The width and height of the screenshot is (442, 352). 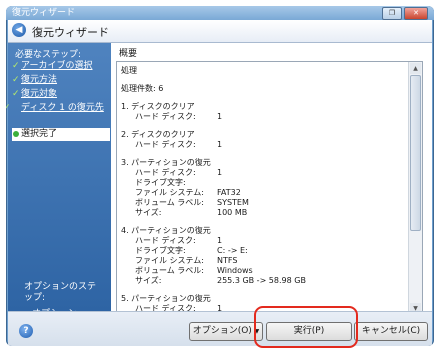 What do you see at coordinates (44, 13) in the screenshot?
I see `window-title: 復元ウィザード` at bounding box center [44, 13].